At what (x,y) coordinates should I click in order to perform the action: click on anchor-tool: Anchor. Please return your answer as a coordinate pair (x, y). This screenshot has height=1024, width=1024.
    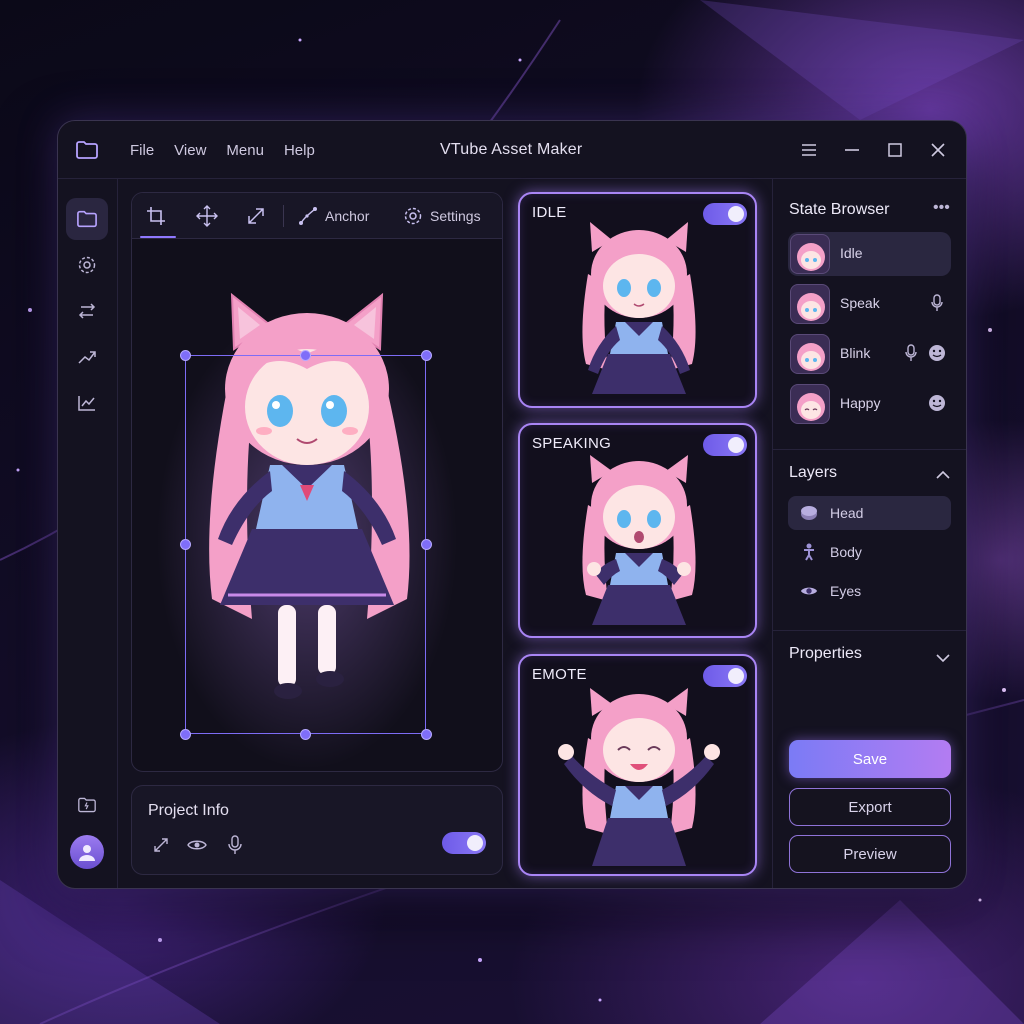
    Looking at the image, I should click on (333, 216).